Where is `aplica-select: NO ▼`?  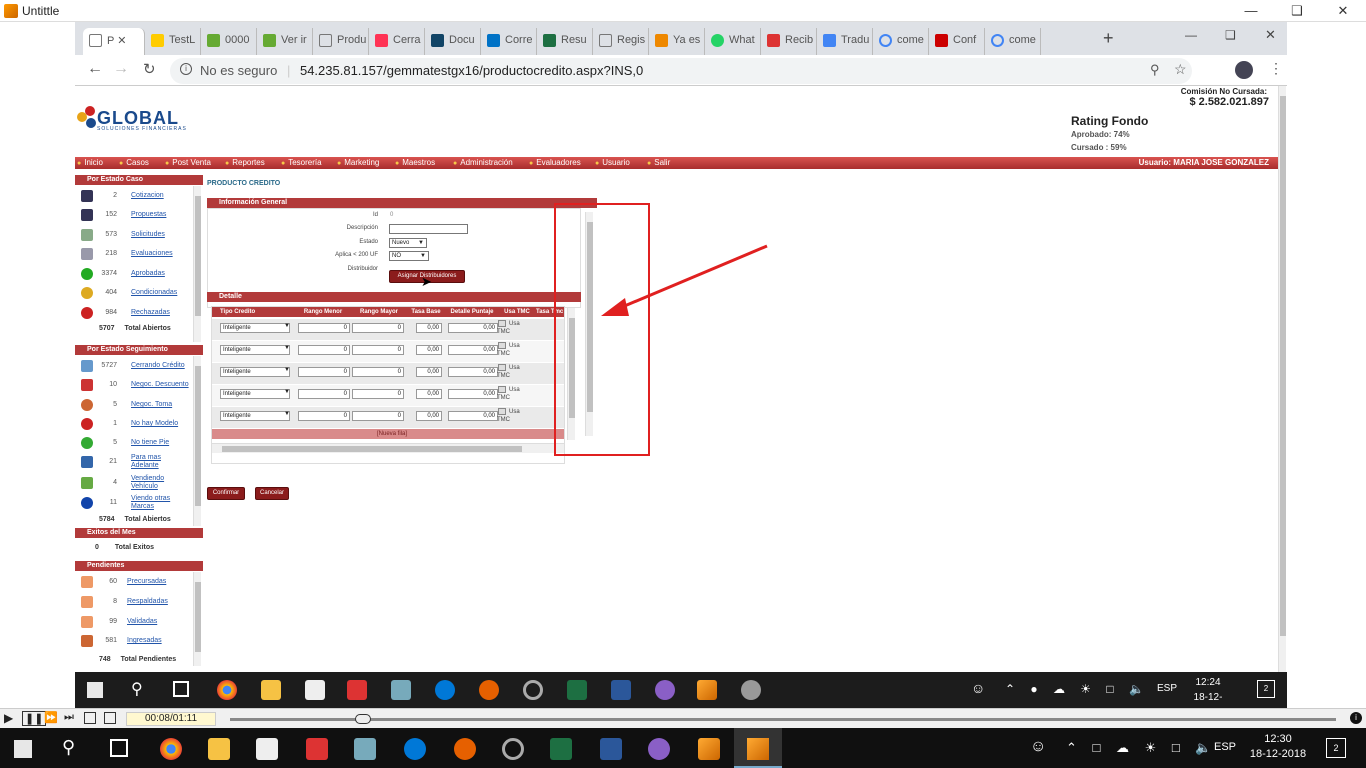
aplica-select: NO ▼ is located at coordinates (409, 256).